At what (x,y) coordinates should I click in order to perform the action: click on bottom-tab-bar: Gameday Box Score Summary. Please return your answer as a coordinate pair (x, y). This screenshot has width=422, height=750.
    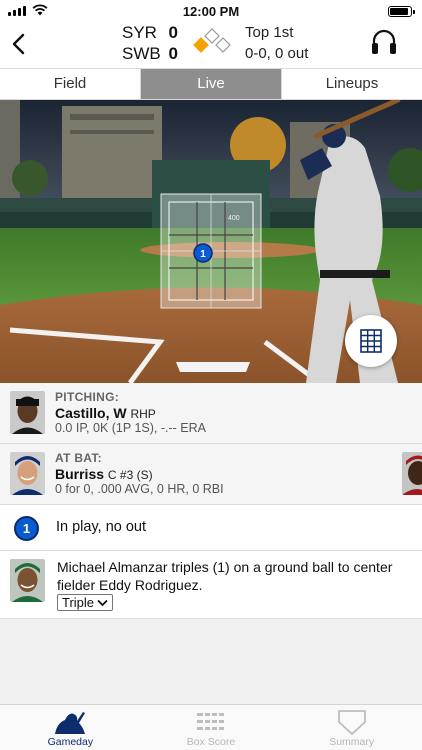
    Looking at the image, I should click on (211, 727).